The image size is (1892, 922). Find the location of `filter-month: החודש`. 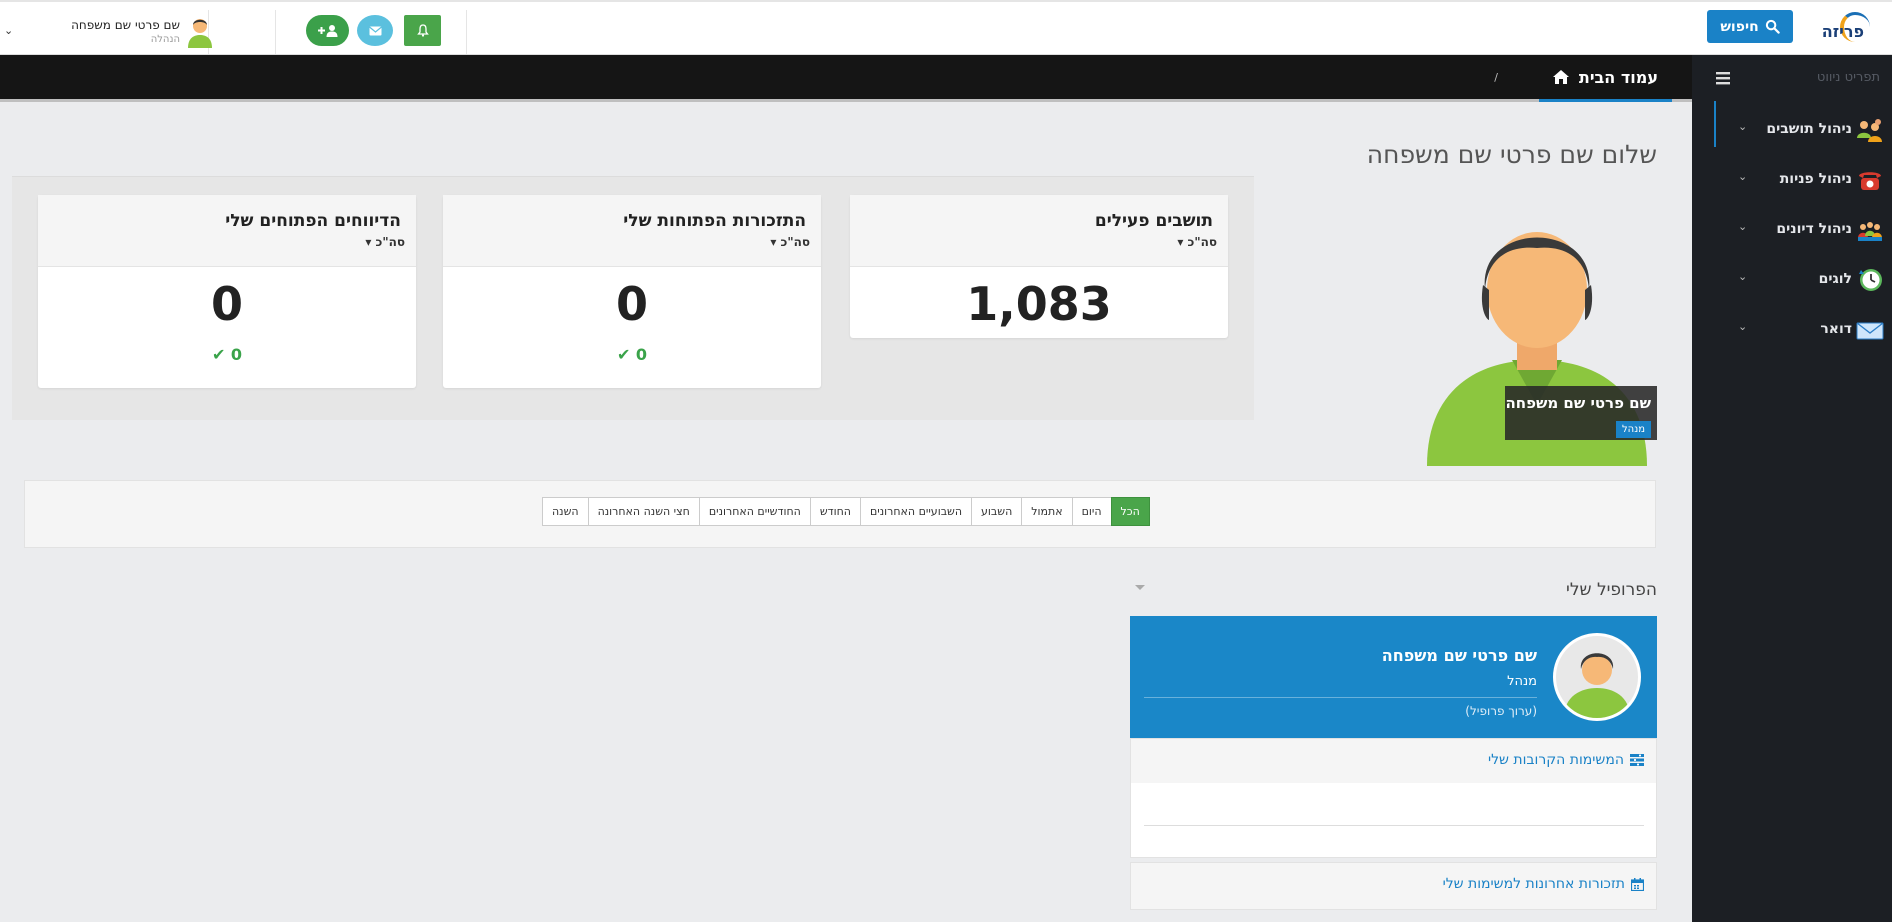

filter-month: החודש is located at coordinates (835, 511).